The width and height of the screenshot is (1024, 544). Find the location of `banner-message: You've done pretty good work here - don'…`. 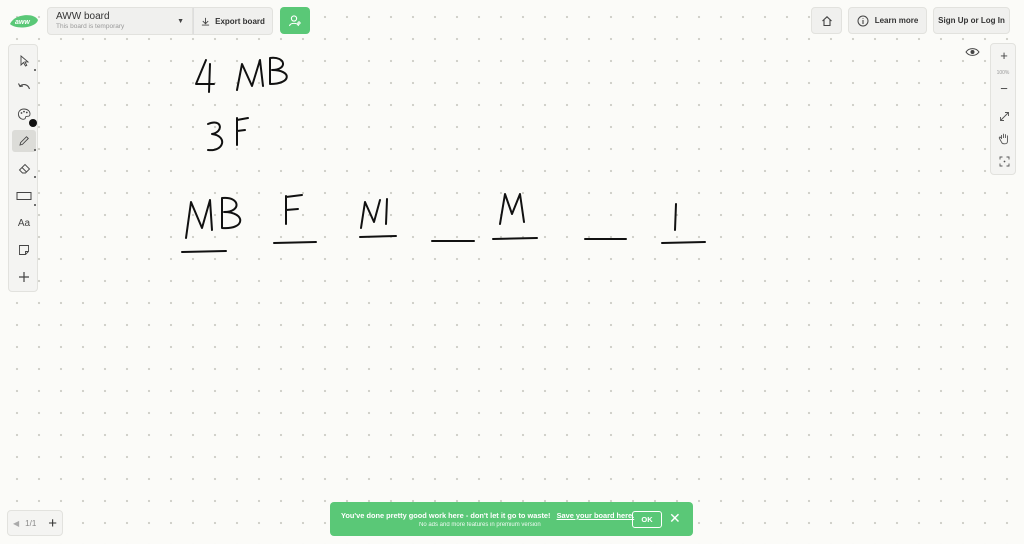

banner-message: You've done pretty good work here - don'… is located at coordinates (446, 515).